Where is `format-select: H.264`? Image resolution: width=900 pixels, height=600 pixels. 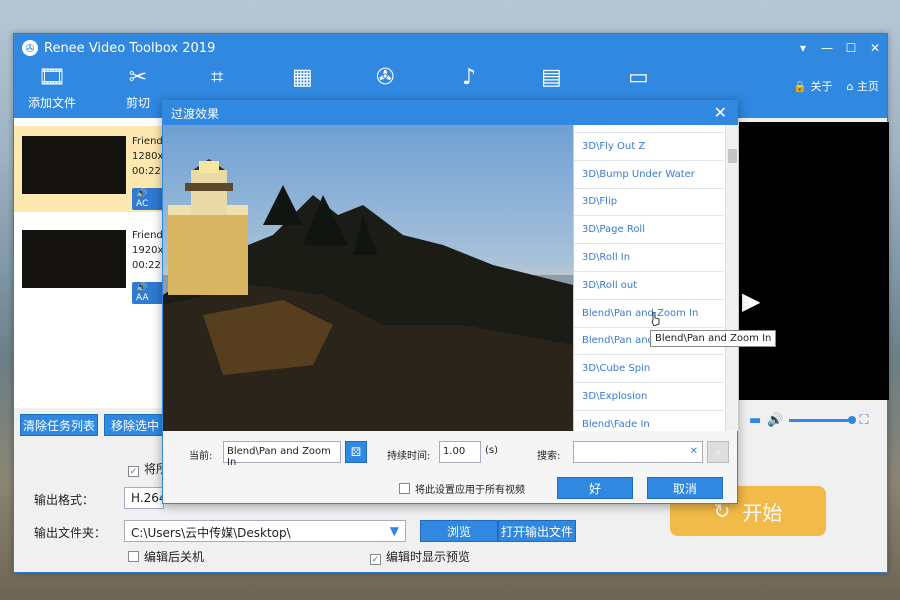
format-select: H.264 is located at coordinates (145, 498).